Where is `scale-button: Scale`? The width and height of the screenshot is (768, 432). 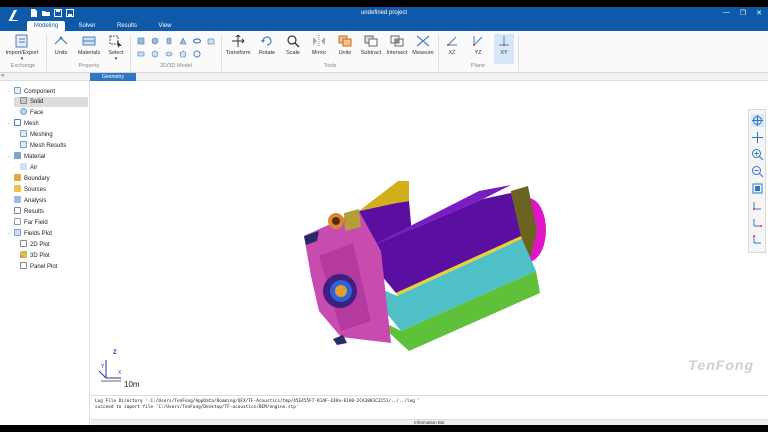
scale-button: Scale is located at coordinates (293, 45).